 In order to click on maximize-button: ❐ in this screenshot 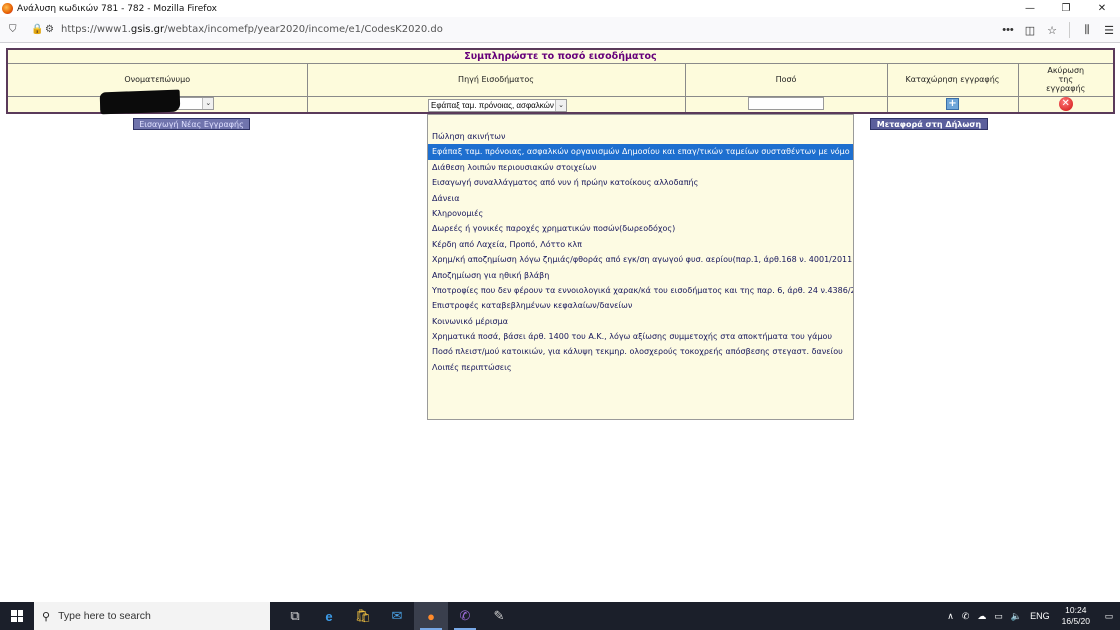, I will do `click(1066, 8)`.